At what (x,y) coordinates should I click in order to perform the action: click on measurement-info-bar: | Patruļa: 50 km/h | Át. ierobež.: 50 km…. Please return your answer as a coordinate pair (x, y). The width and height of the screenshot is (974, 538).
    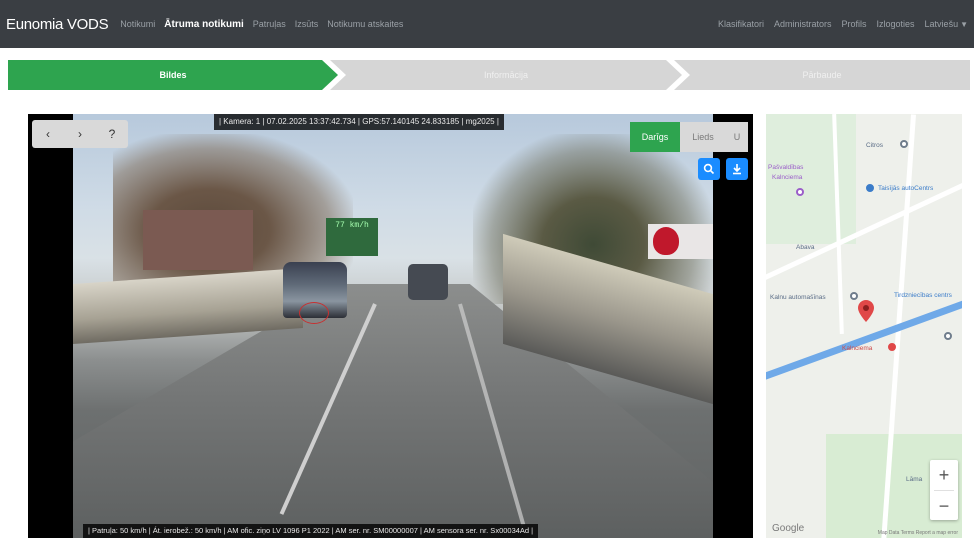
    Looking at the image, I should click on (311, 531).